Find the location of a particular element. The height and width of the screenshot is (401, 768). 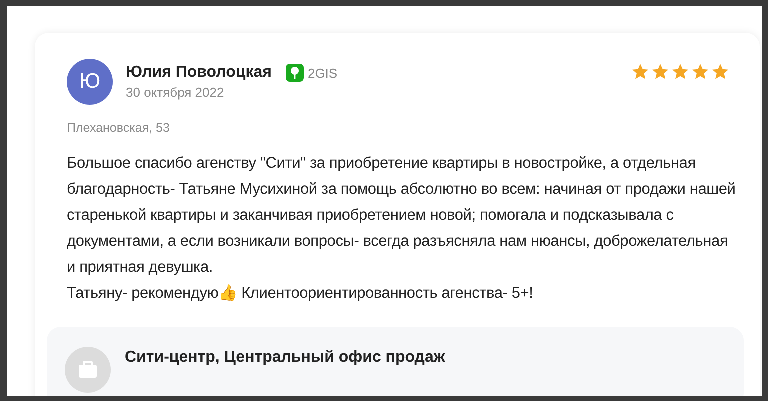

author-name: Юлия Поволоцкая is located at coordinates (199, 73).